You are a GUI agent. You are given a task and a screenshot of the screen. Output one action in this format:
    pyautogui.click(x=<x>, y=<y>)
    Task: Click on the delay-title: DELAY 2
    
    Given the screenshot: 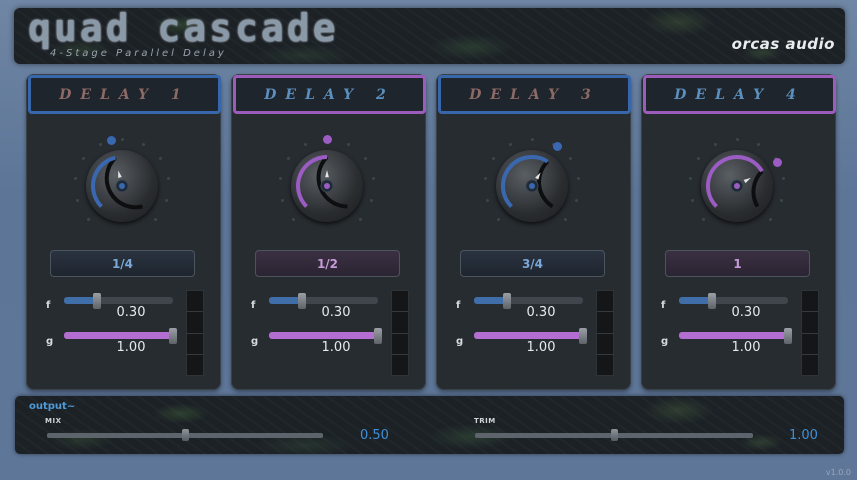 What is the action you would take?
    pyautogui.click(x=329, y=94)
    